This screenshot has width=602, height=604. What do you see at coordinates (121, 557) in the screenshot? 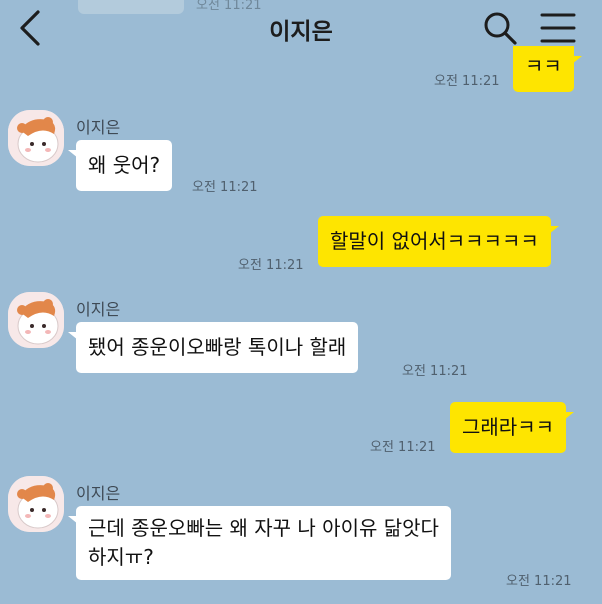
I see `message-text-line-2: 하지ㅠ?` at bounding box center [121, 557].